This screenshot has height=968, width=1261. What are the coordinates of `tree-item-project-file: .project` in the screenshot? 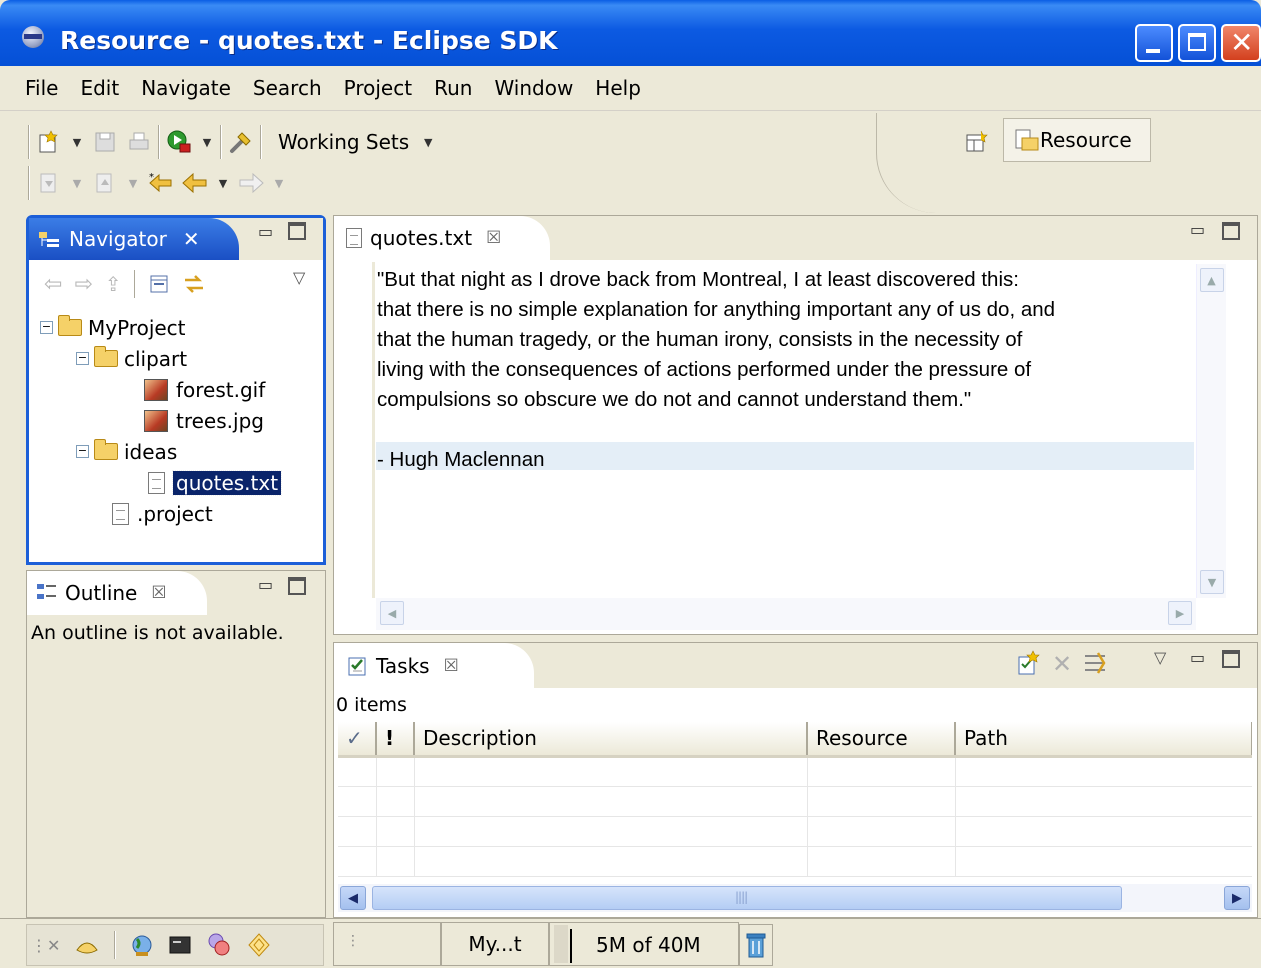 It's located at (178, 513).